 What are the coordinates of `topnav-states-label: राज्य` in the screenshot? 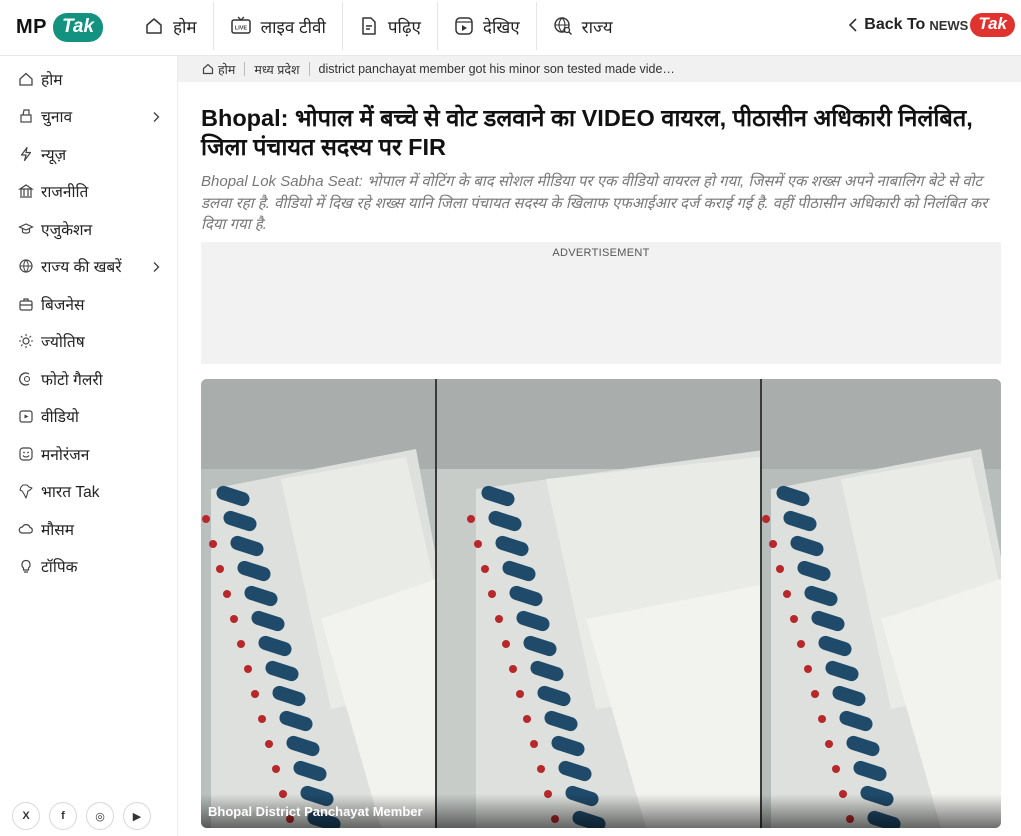 It's located at (597, 27).